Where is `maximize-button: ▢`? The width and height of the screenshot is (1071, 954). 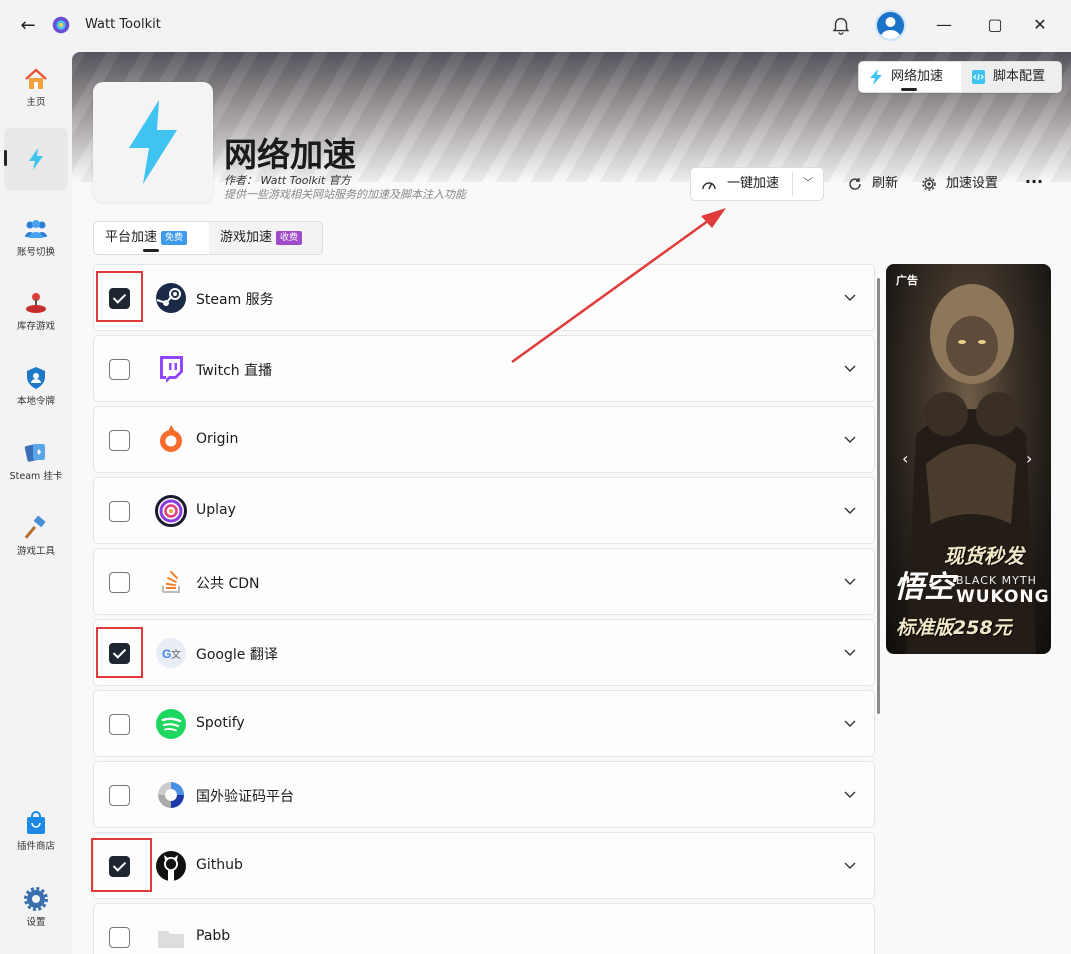
maximize-button: ▢ is located at coordinates (995, 25).